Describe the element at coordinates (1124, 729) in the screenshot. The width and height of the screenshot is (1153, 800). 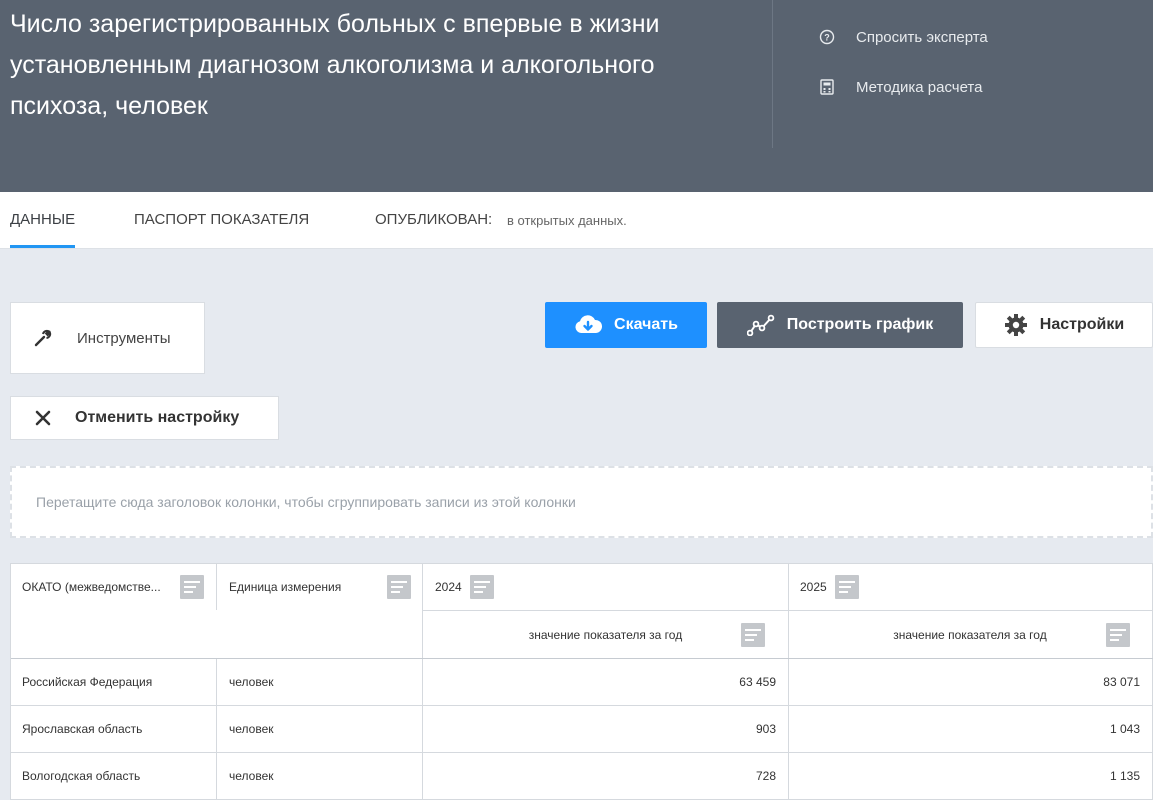
I see `table-row-value-2025: 1 043` at that location.